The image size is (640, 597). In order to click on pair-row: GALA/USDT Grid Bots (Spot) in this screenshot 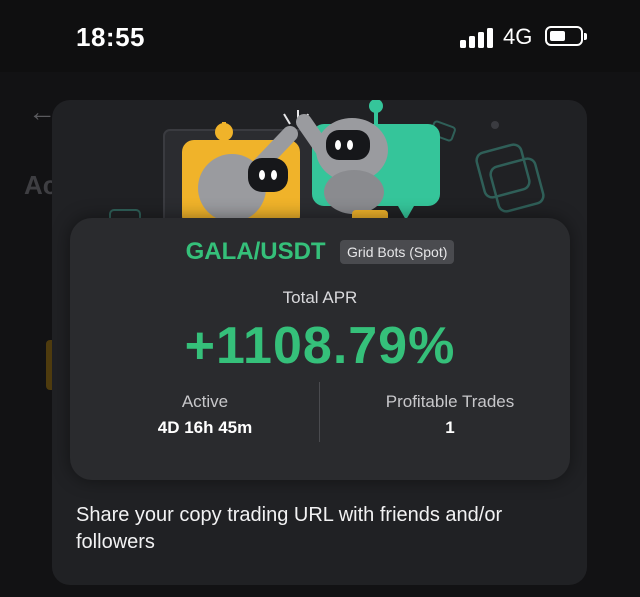, I will do `click(320, 252)`.